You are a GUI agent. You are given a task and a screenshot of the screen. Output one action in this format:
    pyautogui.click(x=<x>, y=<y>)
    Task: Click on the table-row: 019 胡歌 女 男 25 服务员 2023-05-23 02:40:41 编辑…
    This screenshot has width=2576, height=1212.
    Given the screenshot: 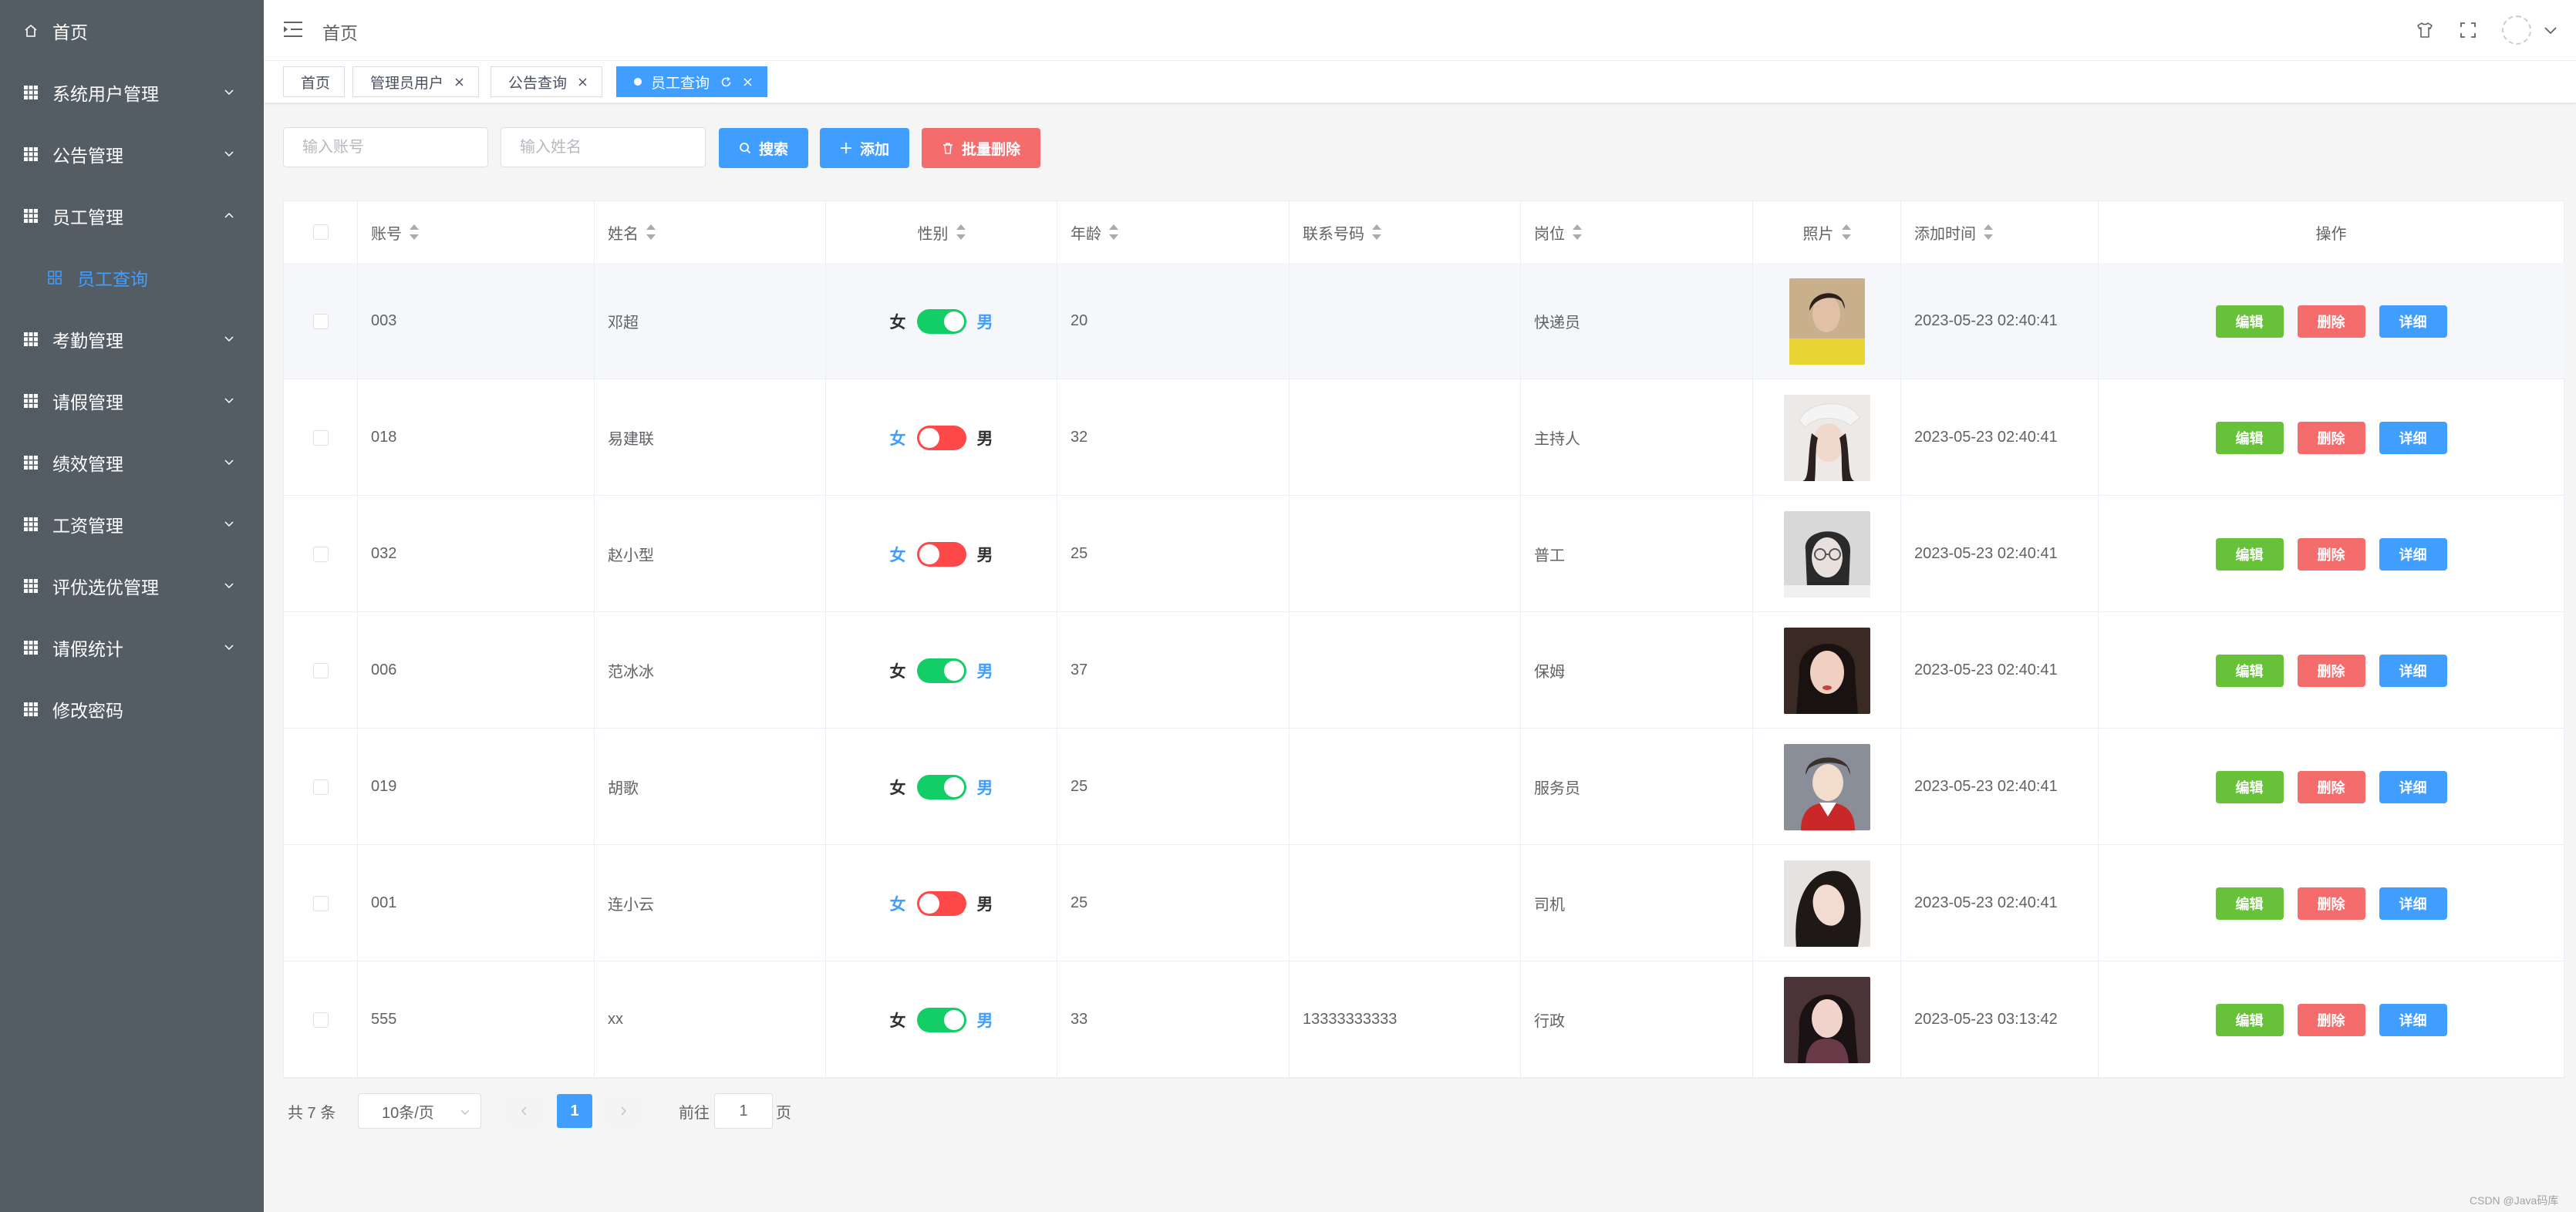 What is the action you would take?
    pyautogui.click(x=1424, y=787)
    